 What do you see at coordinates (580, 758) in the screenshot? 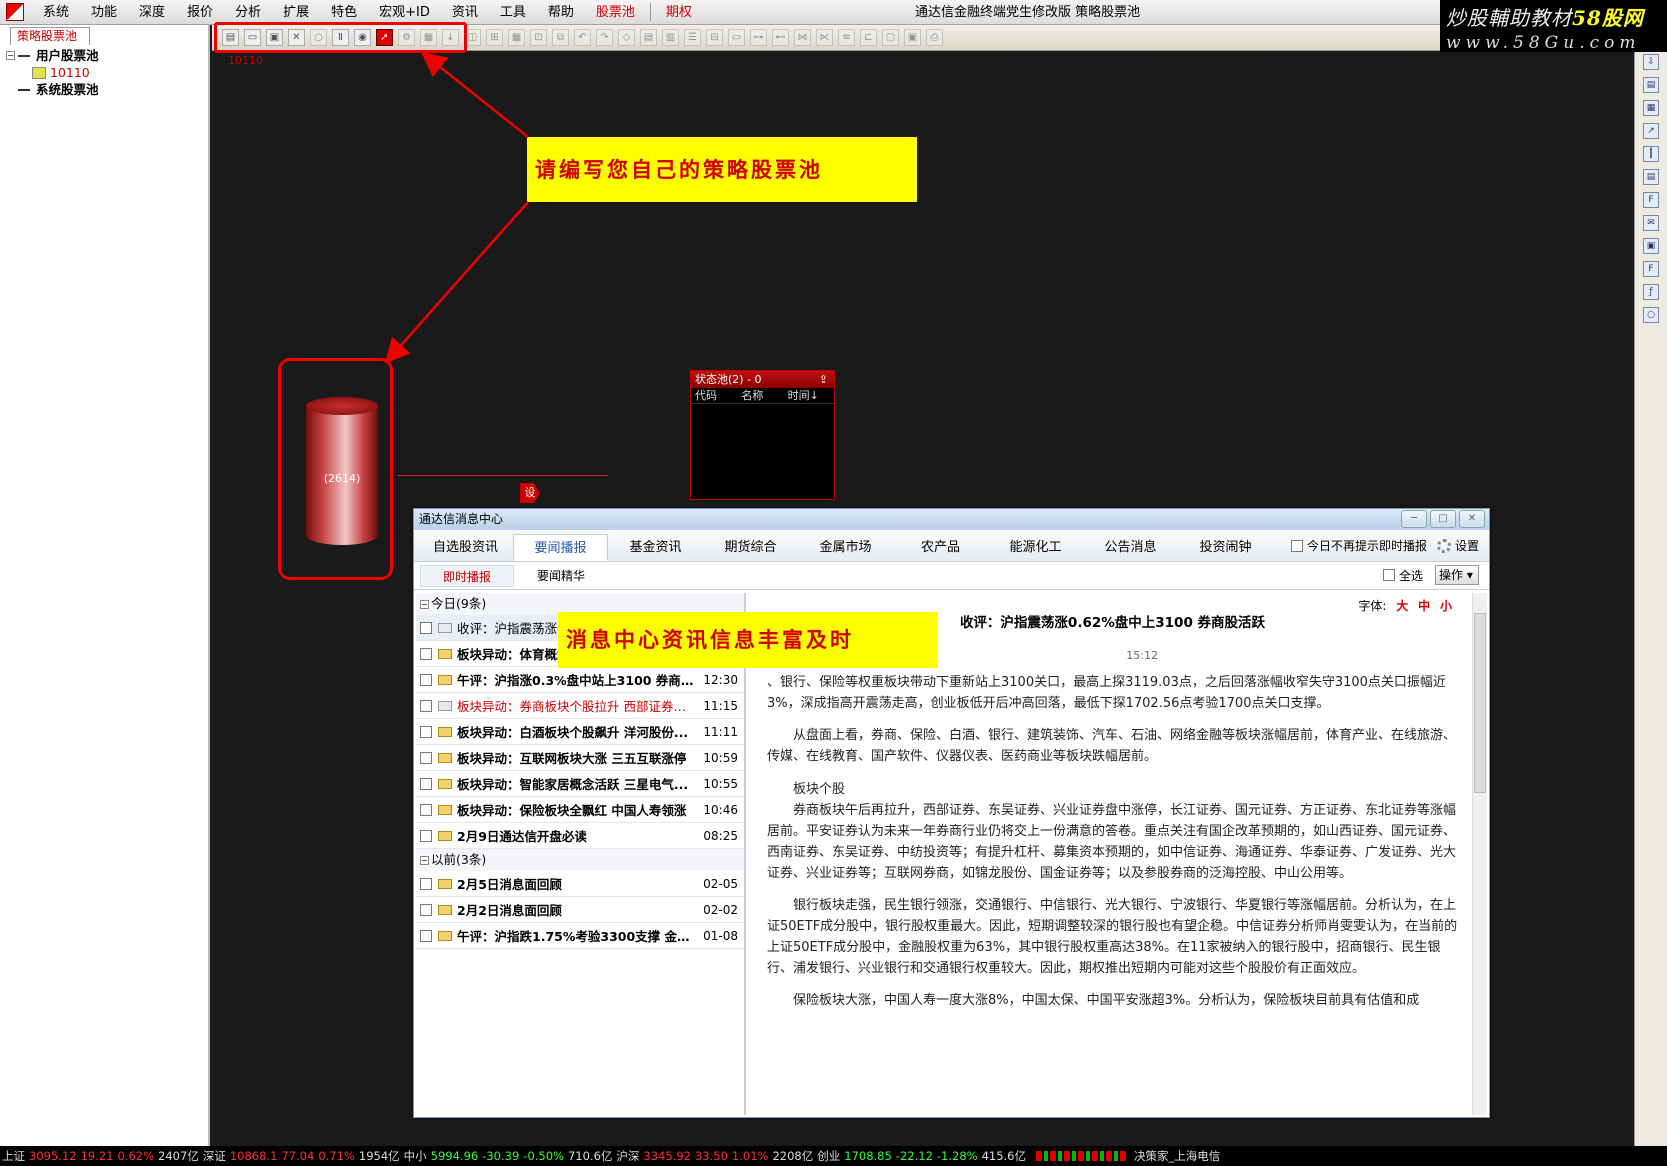
I see `news-row: 板块异动：互联网板块大涨 三五互联涨停 10:59` at bounding box center [580, 758].